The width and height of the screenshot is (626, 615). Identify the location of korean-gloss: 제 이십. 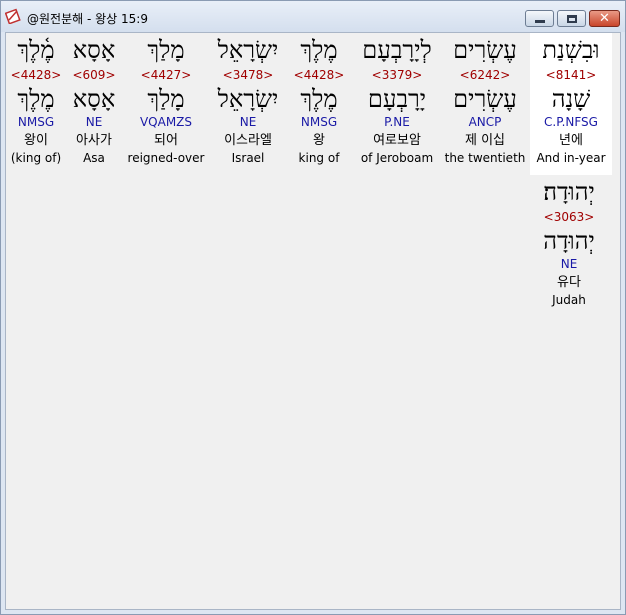
(484, 140).